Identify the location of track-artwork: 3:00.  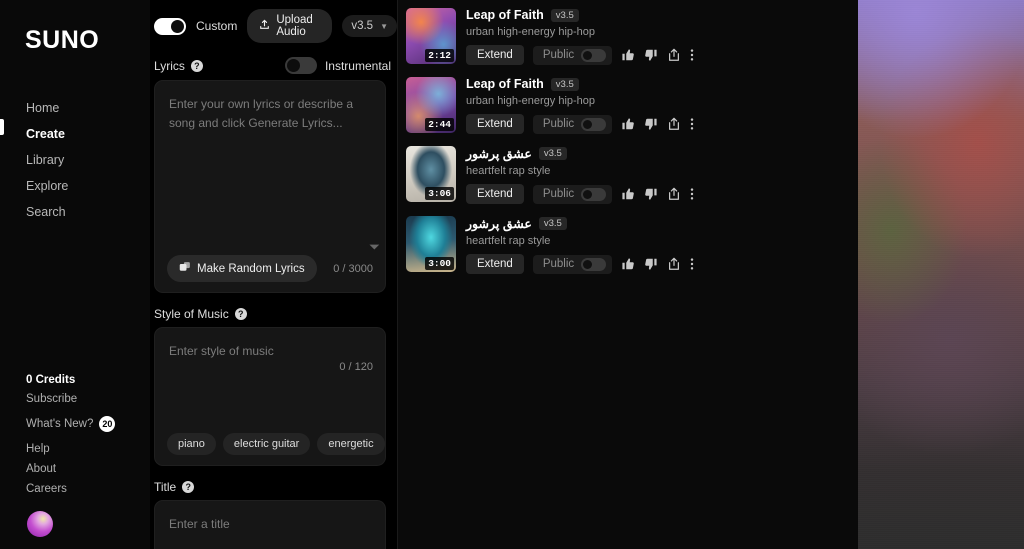
(431, 244).